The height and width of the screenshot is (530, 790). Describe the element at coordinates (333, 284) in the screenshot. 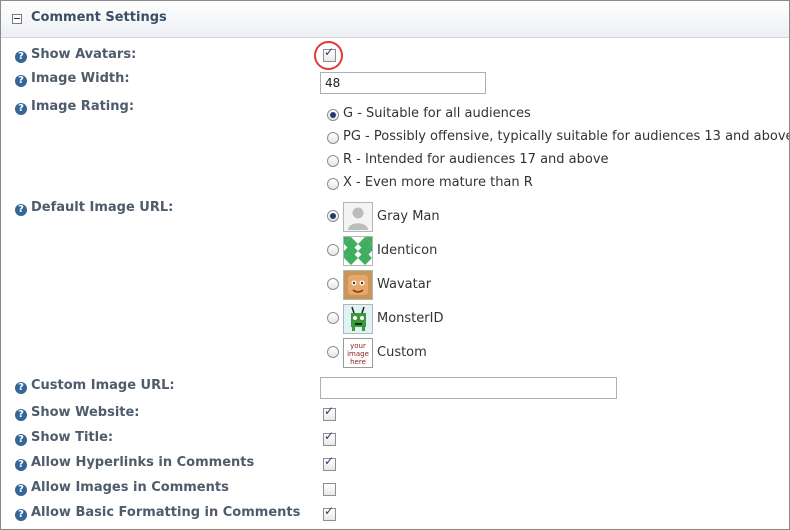

I see `wavatar-radio` at that location.